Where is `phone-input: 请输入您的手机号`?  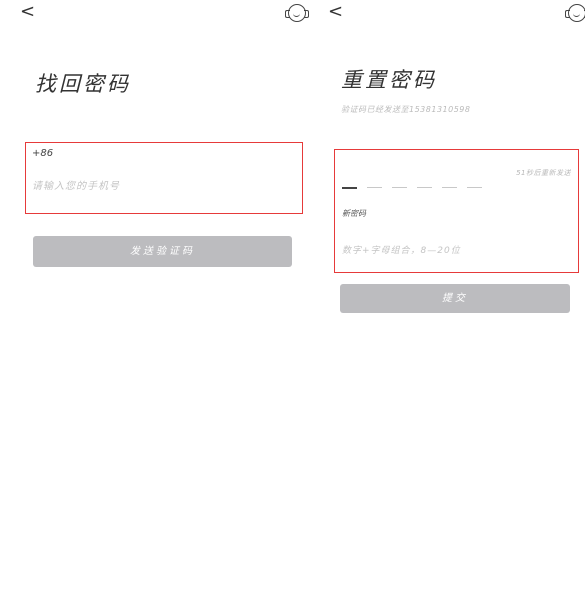 phone-input: 请输入您的手机号 is located at coordinates (76, 184).